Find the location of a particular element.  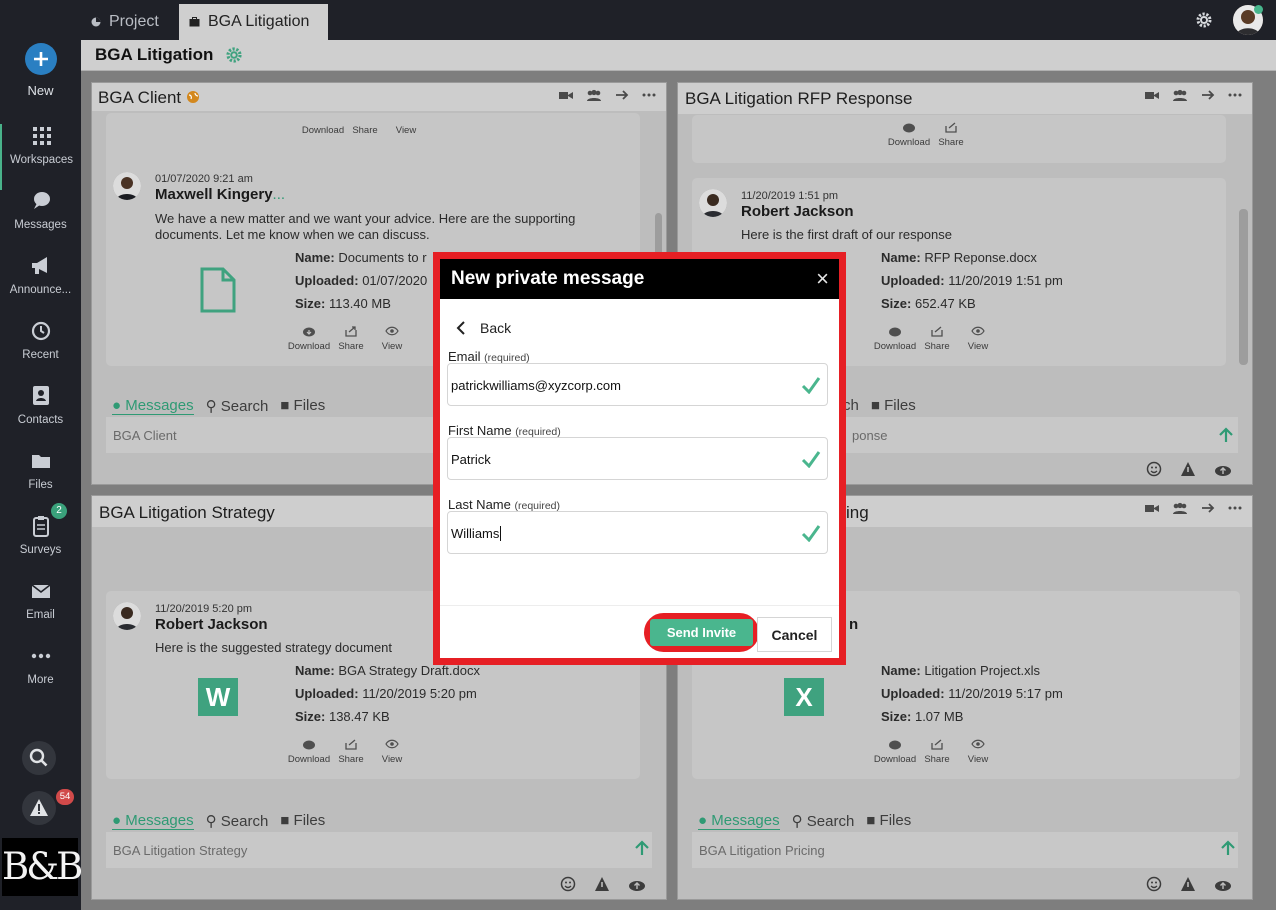

excel-file-icon: X is located at coordinates (804, 697).